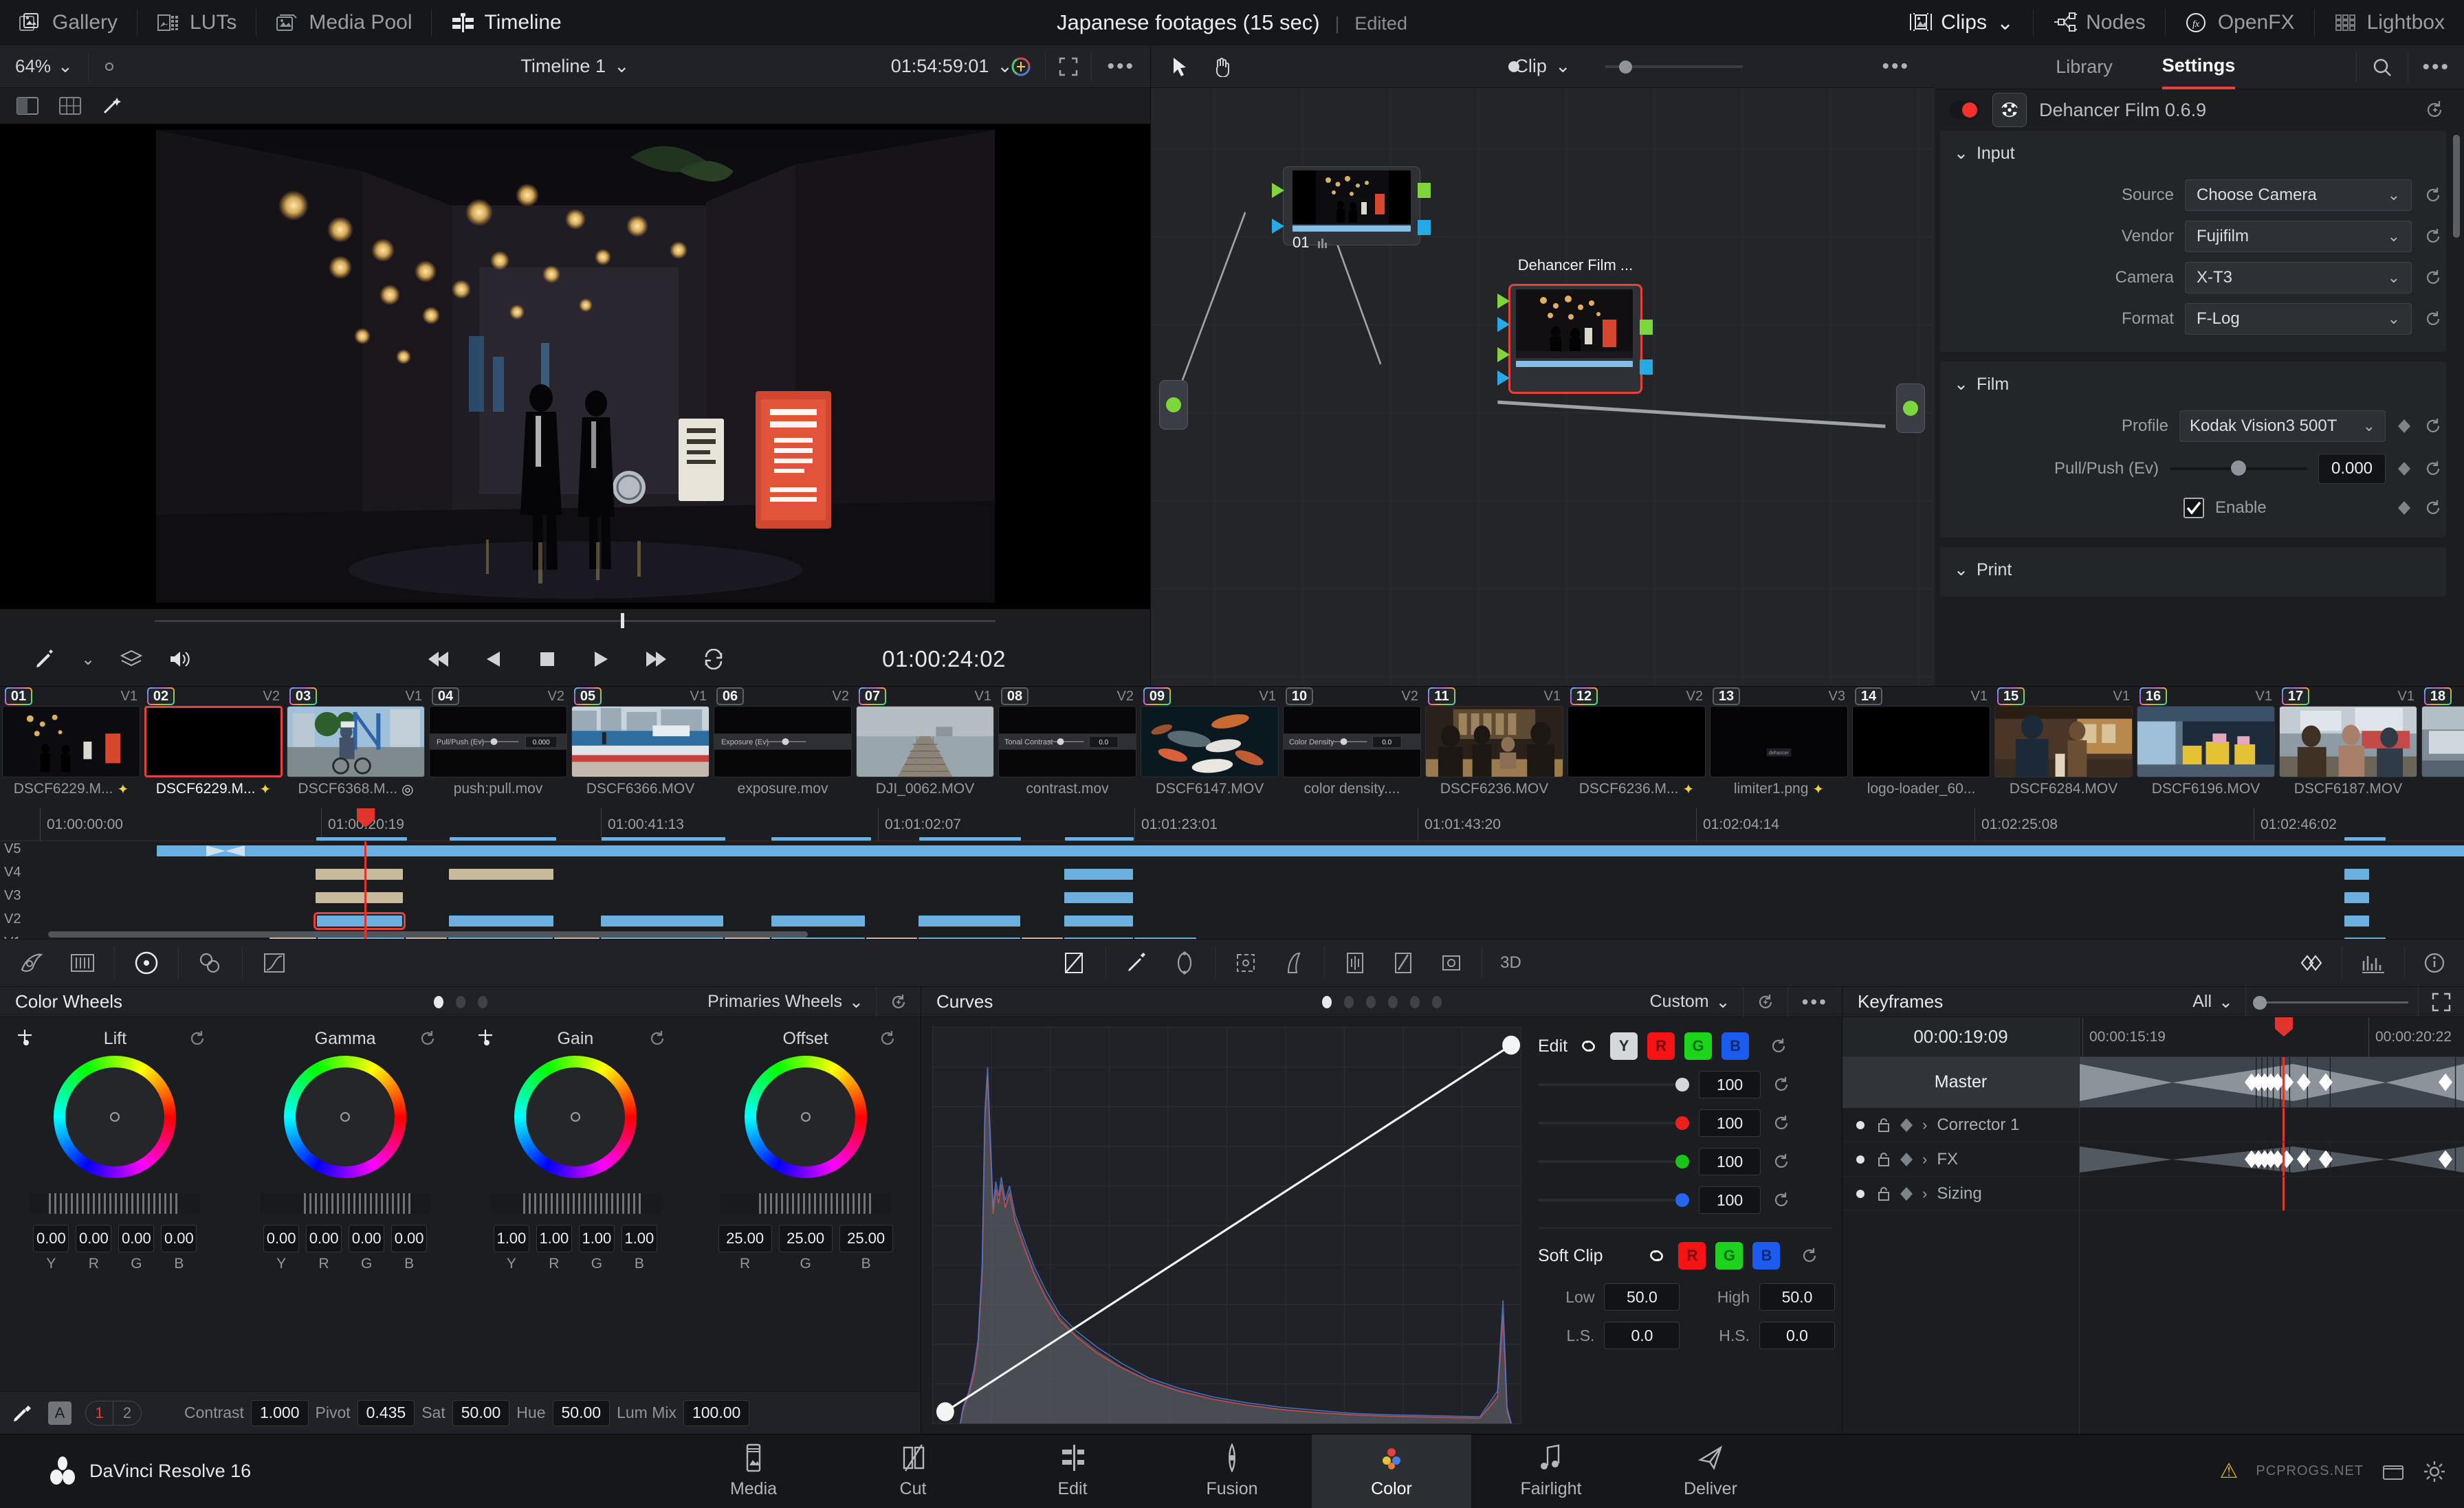 Image resolution: width=2464 pixels, height=1508 pixels. Describe the element at coordinates (1642, 1335) in the screenshot. I see `soft-clip-ls-value: 0.0` at that location.